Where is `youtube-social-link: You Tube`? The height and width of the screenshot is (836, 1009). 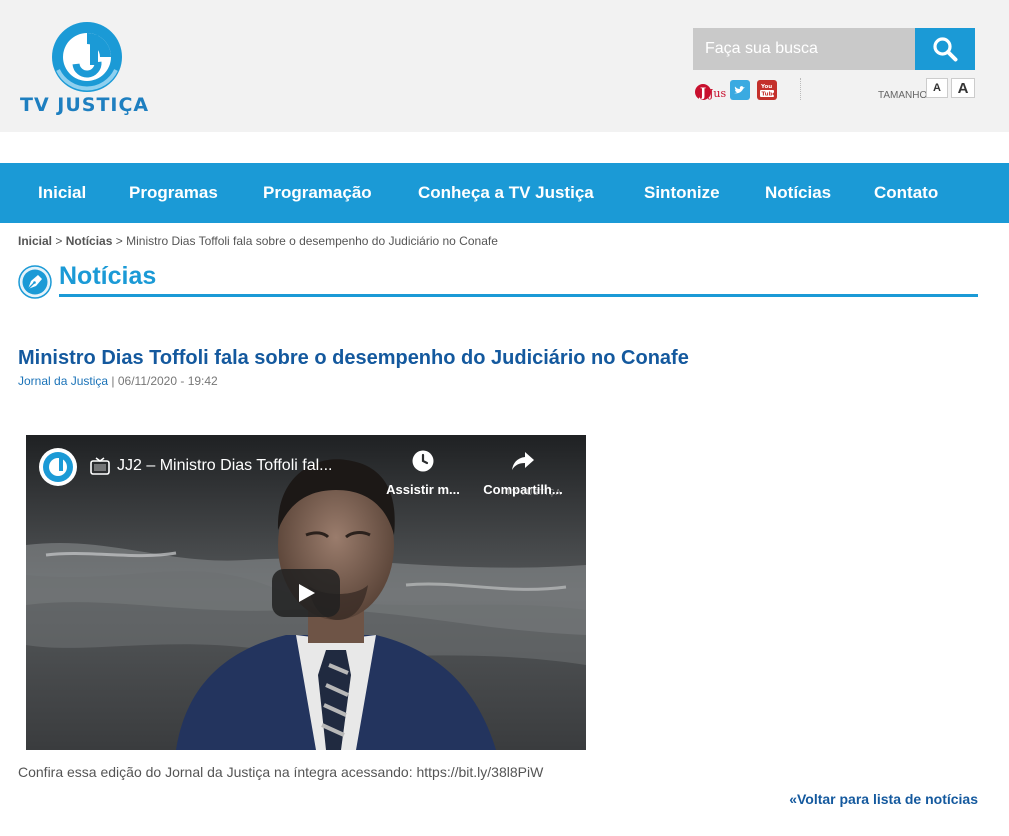
youtube-social-link: You Tube is located at coordinates (767, 91).